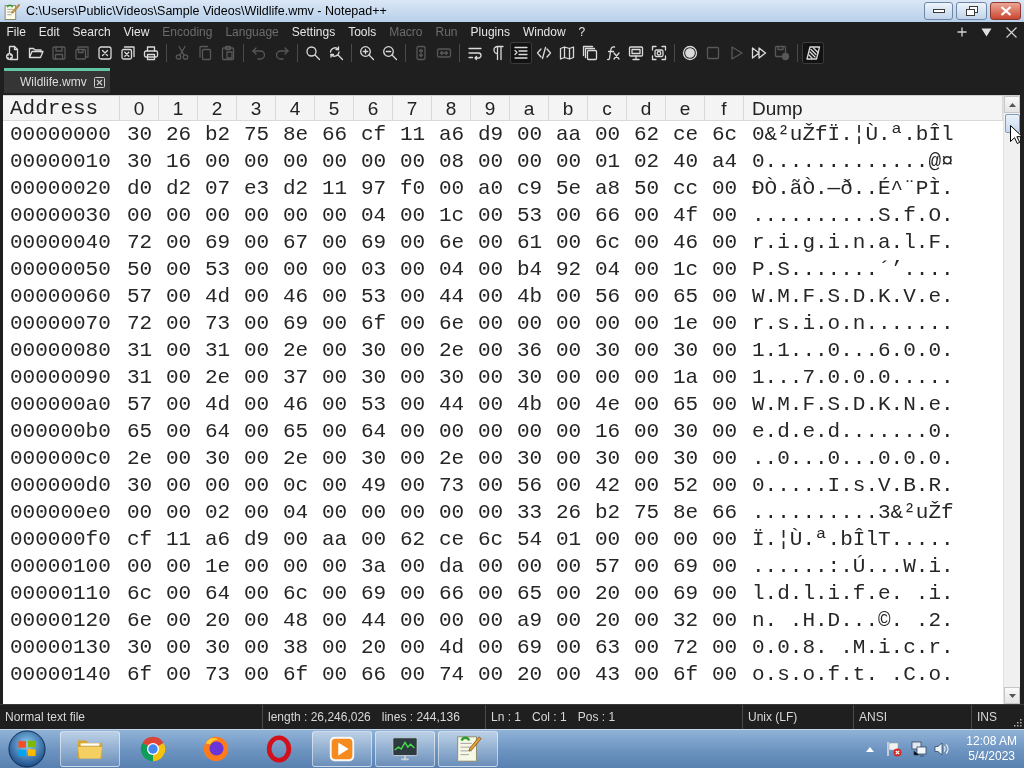  What do you see at coordinates (60, 188) in the screenshot?
I see `row-address: 00000020` at bounding box center [60, 188].